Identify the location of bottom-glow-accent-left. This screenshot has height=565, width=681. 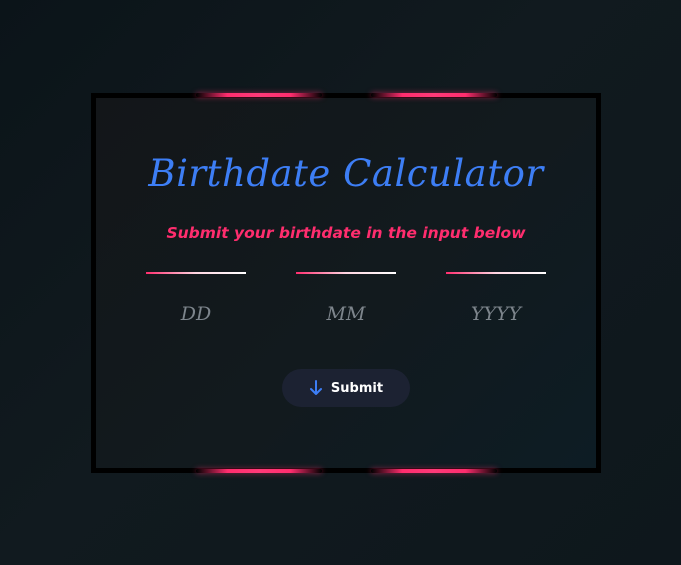
(259, 471).